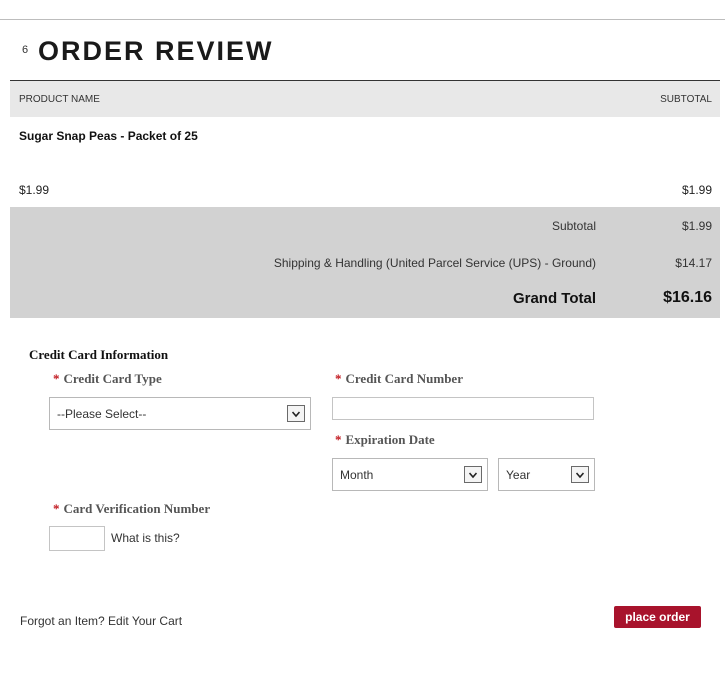  Describe the element at coordinates (693, 263) in the screenshot. I see `shipping-value: $14.17` at that location.